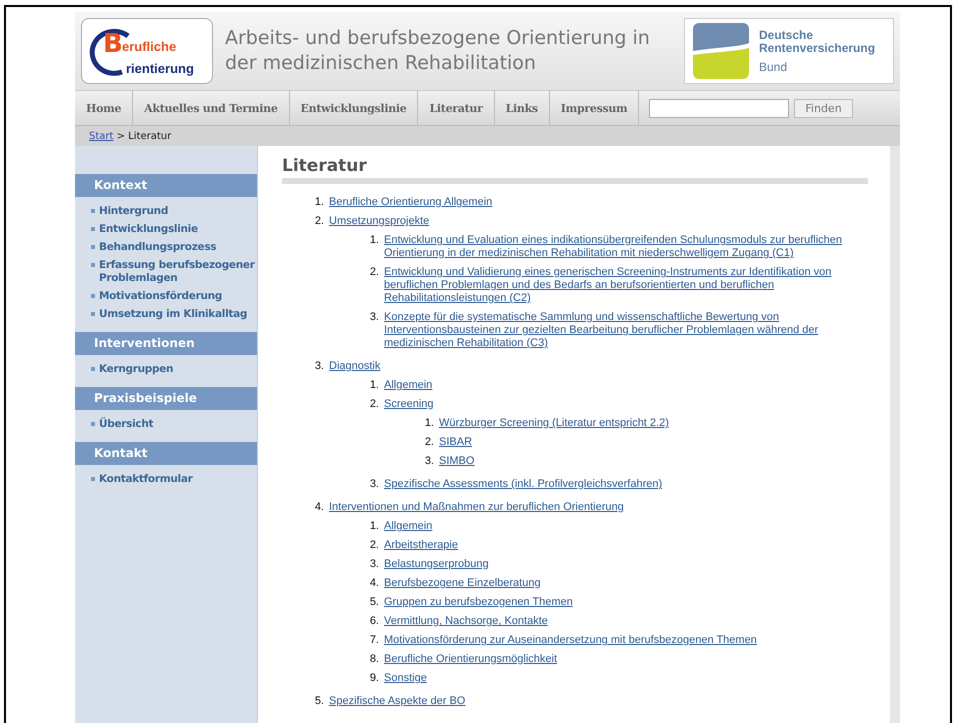 Image resolution: width=956 pixels, height=723 pixels. What do you see at coordinates (166, 398) in the screenshot?
I see `sidebar-heading: Praxisbeispiele` at bounding box center [166, 398].